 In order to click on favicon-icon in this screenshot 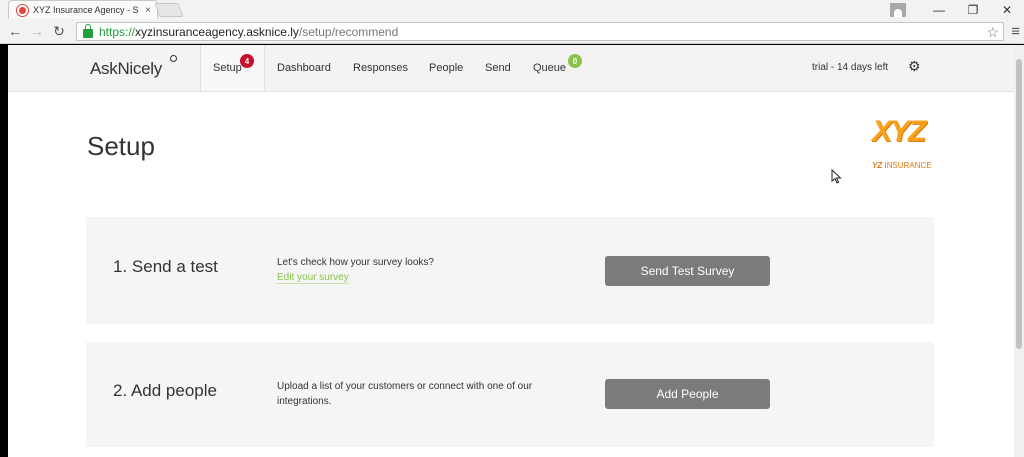, I will do `click(22, 10)`.